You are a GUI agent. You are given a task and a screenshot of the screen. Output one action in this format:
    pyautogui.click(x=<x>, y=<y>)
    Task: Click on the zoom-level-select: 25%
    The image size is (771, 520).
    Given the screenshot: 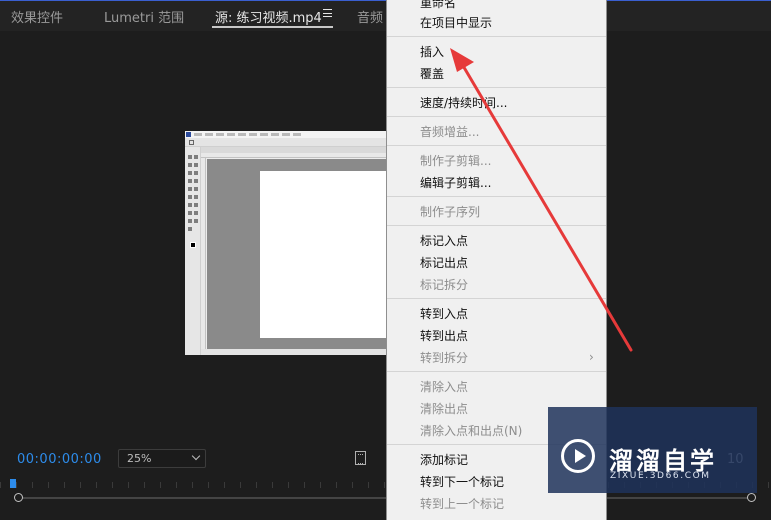 What is the action you would take?
    pyautogui.click(x=162, y=458)
    